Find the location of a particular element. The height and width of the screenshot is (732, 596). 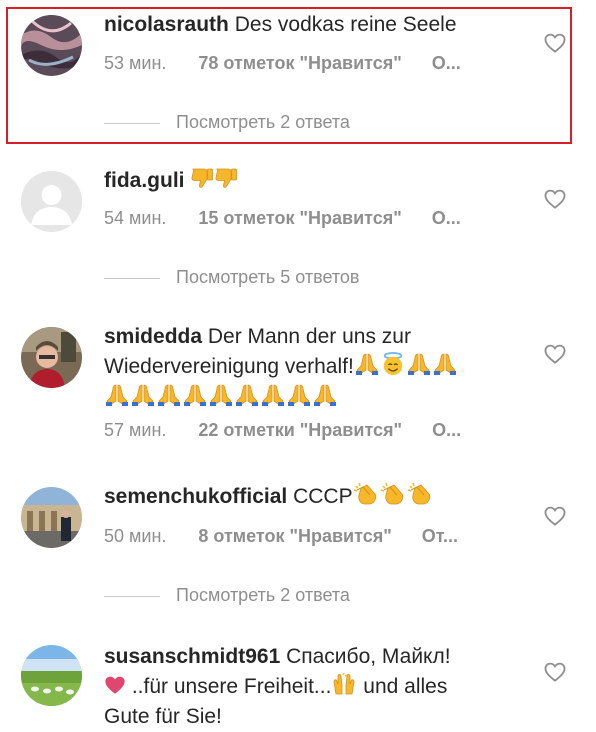

view-replies-link: Посмотреть 2 ответа is located at coordinates (227, 595).